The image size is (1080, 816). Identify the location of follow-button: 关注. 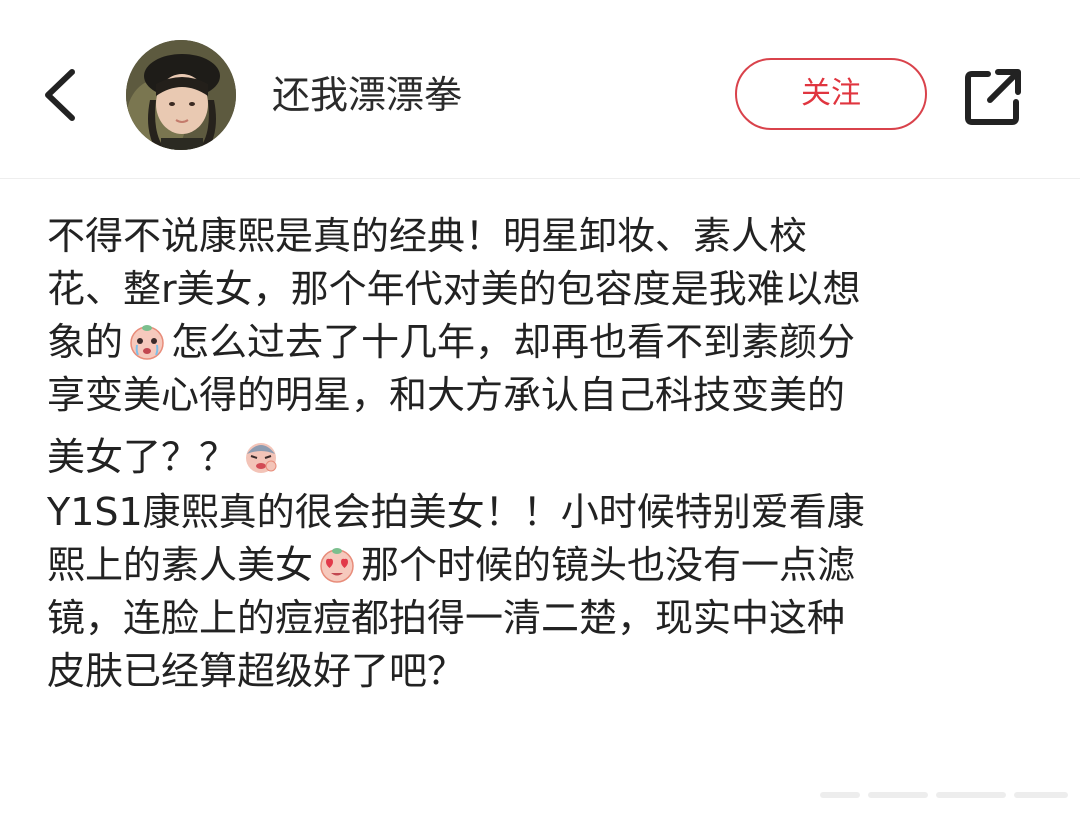
(831, 94).